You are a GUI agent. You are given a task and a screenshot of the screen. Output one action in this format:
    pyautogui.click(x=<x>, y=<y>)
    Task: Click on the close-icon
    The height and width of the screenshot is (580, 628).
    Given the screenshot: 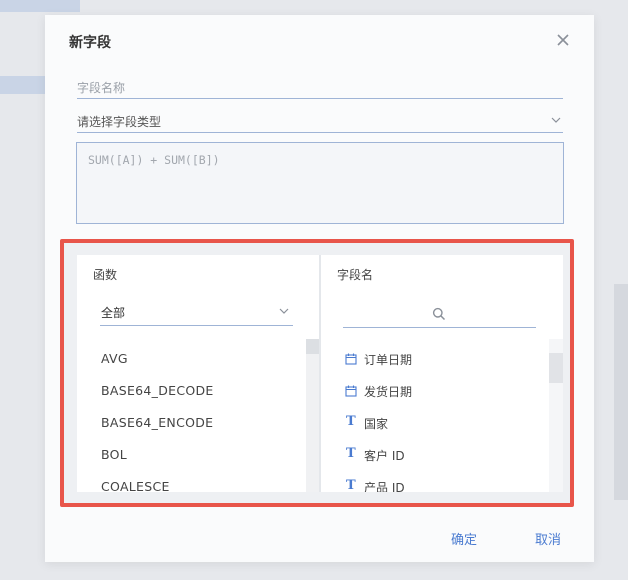 What is the action you would take?
    pyautogui.click(x=563, y=40)
    